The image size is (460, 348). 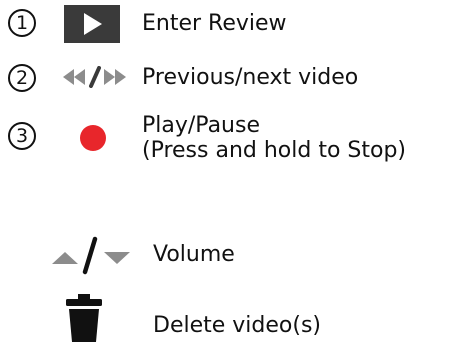 I want to click on volume-label: Volume, so click(x=194, y=254).